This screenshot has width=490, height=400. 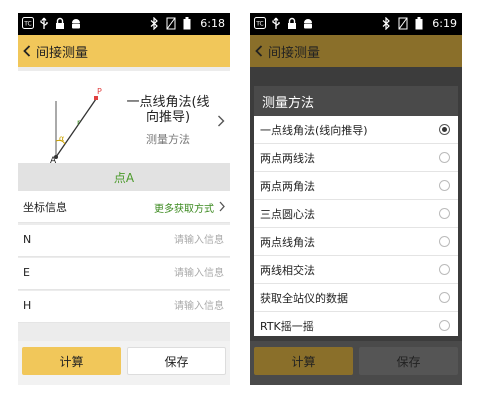 I want to click on e-input, so click(x=159, y=273).